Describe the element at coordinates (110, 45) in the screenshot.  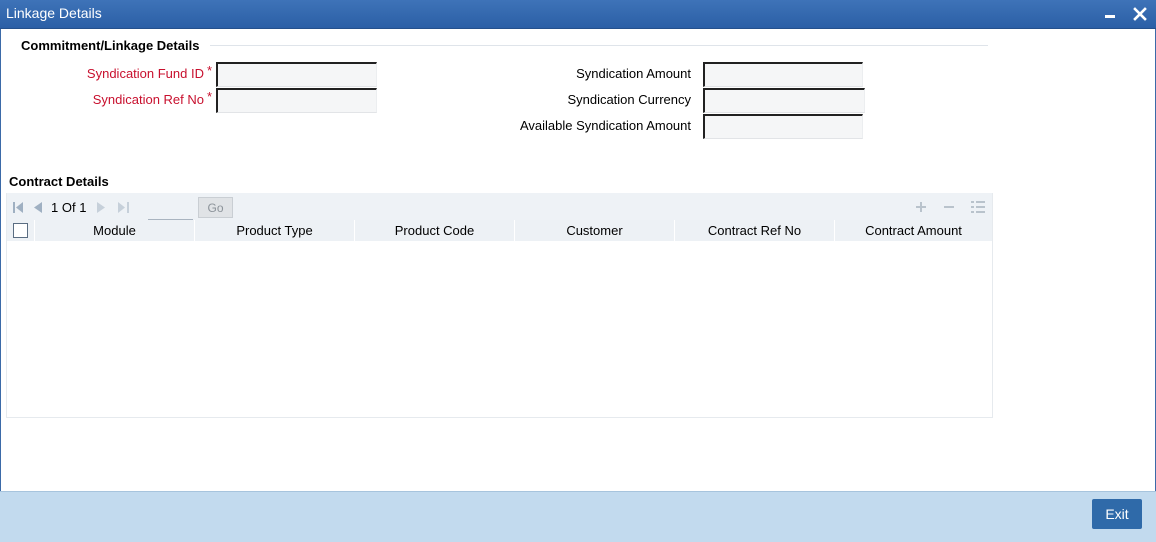
I see `linkage-section-title: Commitment/Linkage Details` at that location.